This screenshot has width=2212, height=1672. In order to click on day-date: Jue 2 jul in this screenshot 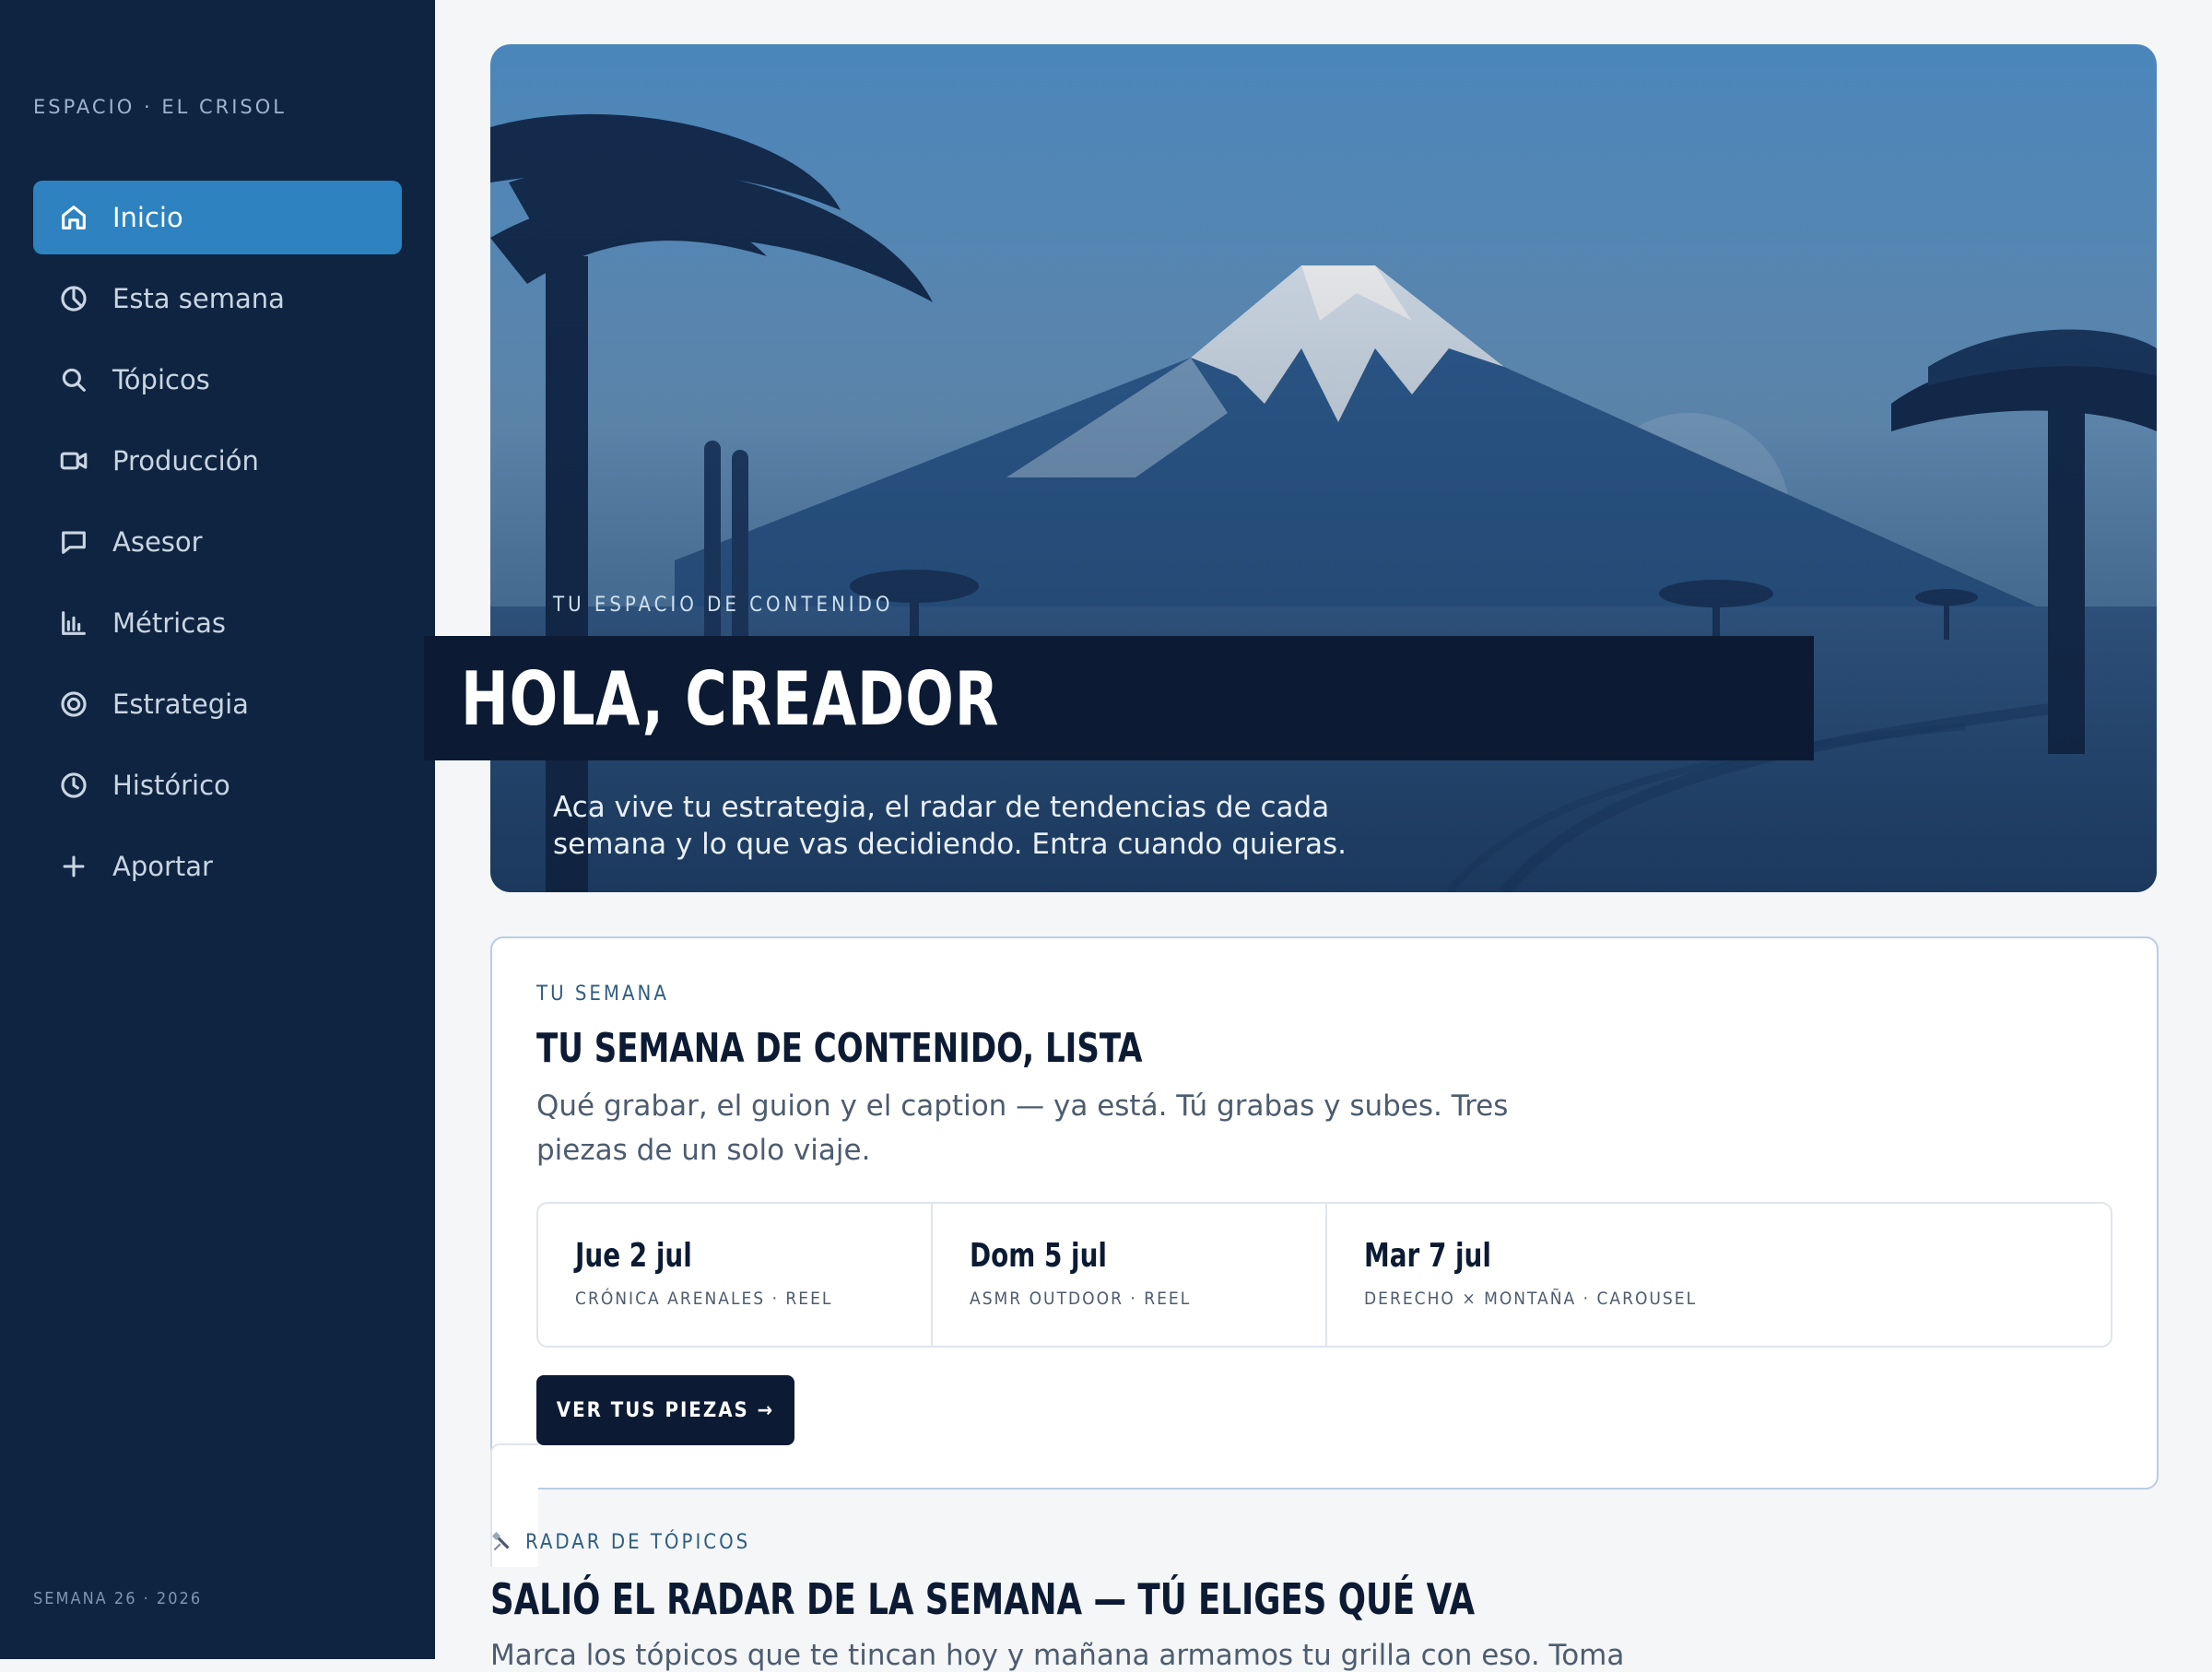, I will do `click(633, 1256)`.